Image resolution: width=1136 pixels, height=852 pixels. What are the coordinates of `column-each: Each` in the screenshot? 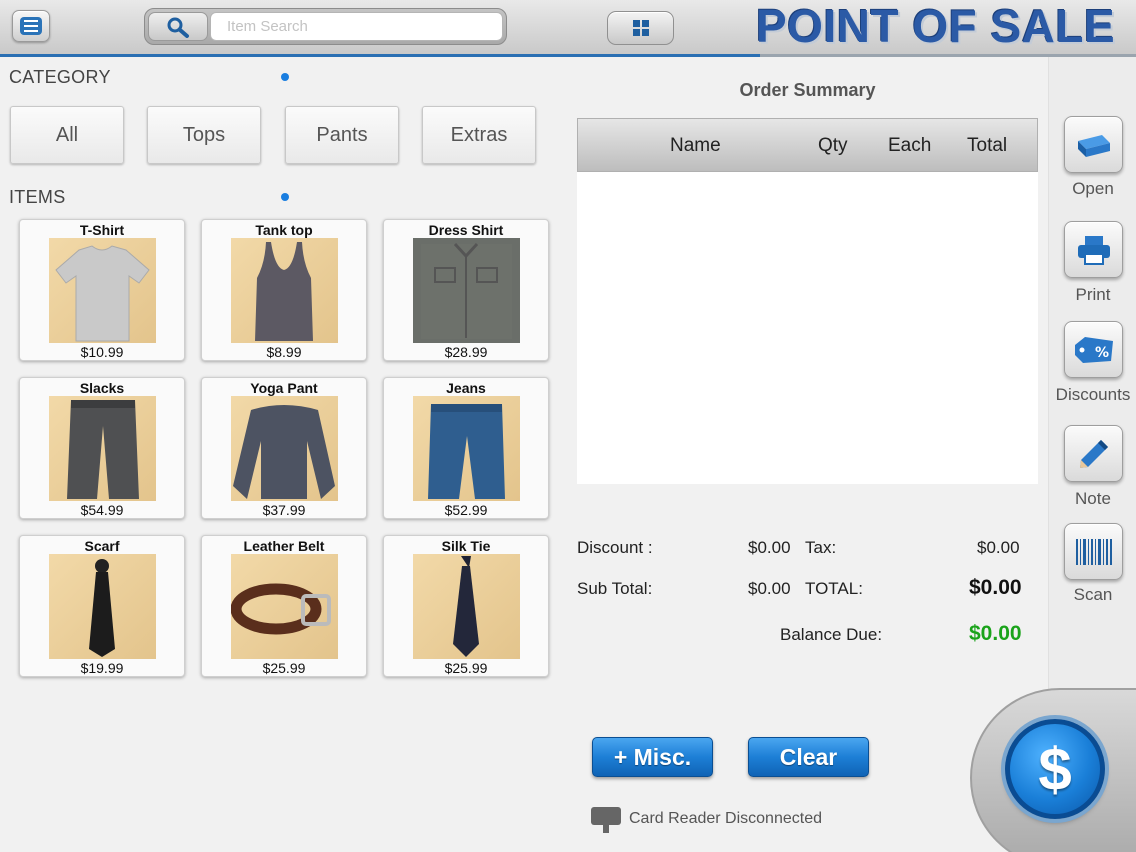 It's located at (910, 145).